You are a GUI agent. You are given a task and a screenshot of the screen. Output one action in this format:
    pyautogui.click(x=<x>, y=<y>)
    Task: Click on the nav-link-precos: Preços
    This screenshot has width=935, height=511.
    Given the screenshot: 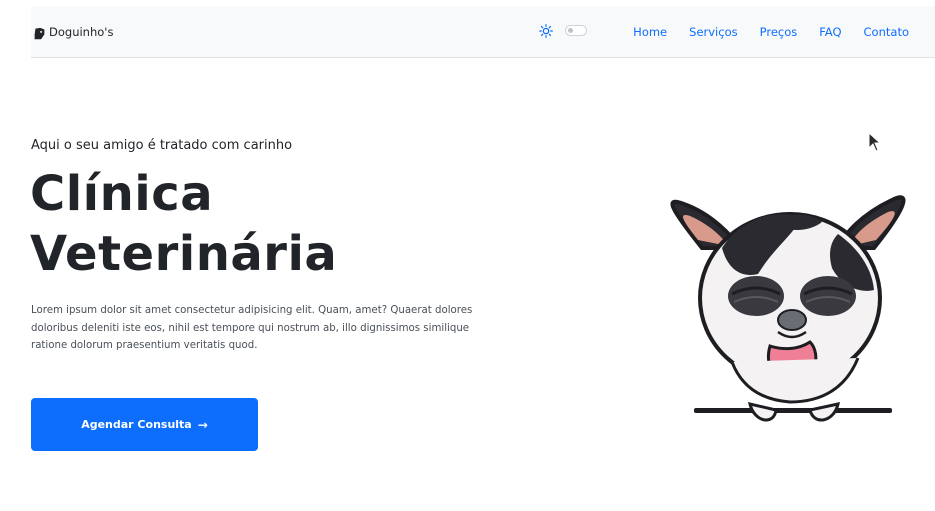 What is the action you would take?
    pyautogui.click(x=779, y=32)
    